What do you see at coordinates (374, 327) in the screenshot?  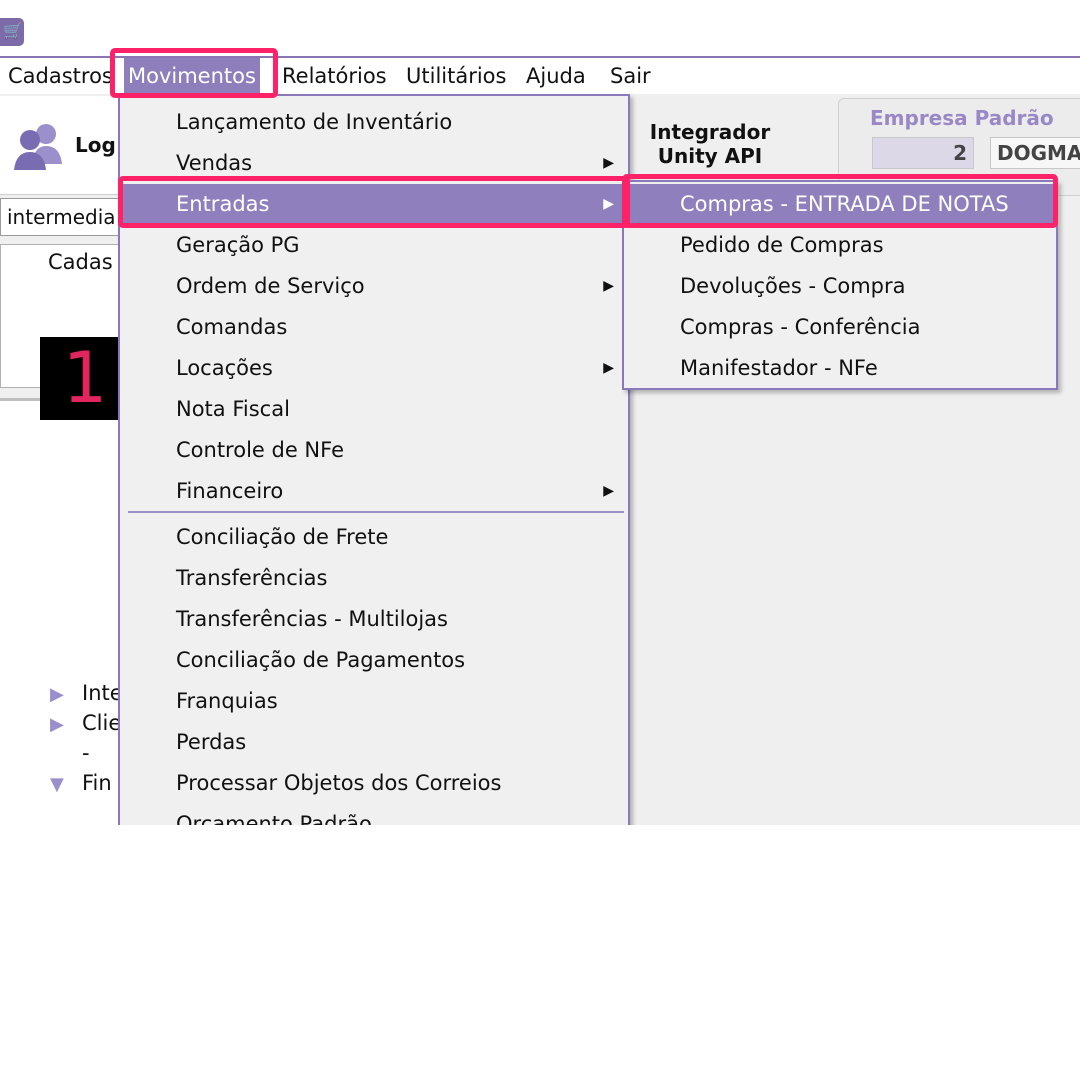 I see `menu-item-comandas: Comandas` at bounding box center [374, 327].